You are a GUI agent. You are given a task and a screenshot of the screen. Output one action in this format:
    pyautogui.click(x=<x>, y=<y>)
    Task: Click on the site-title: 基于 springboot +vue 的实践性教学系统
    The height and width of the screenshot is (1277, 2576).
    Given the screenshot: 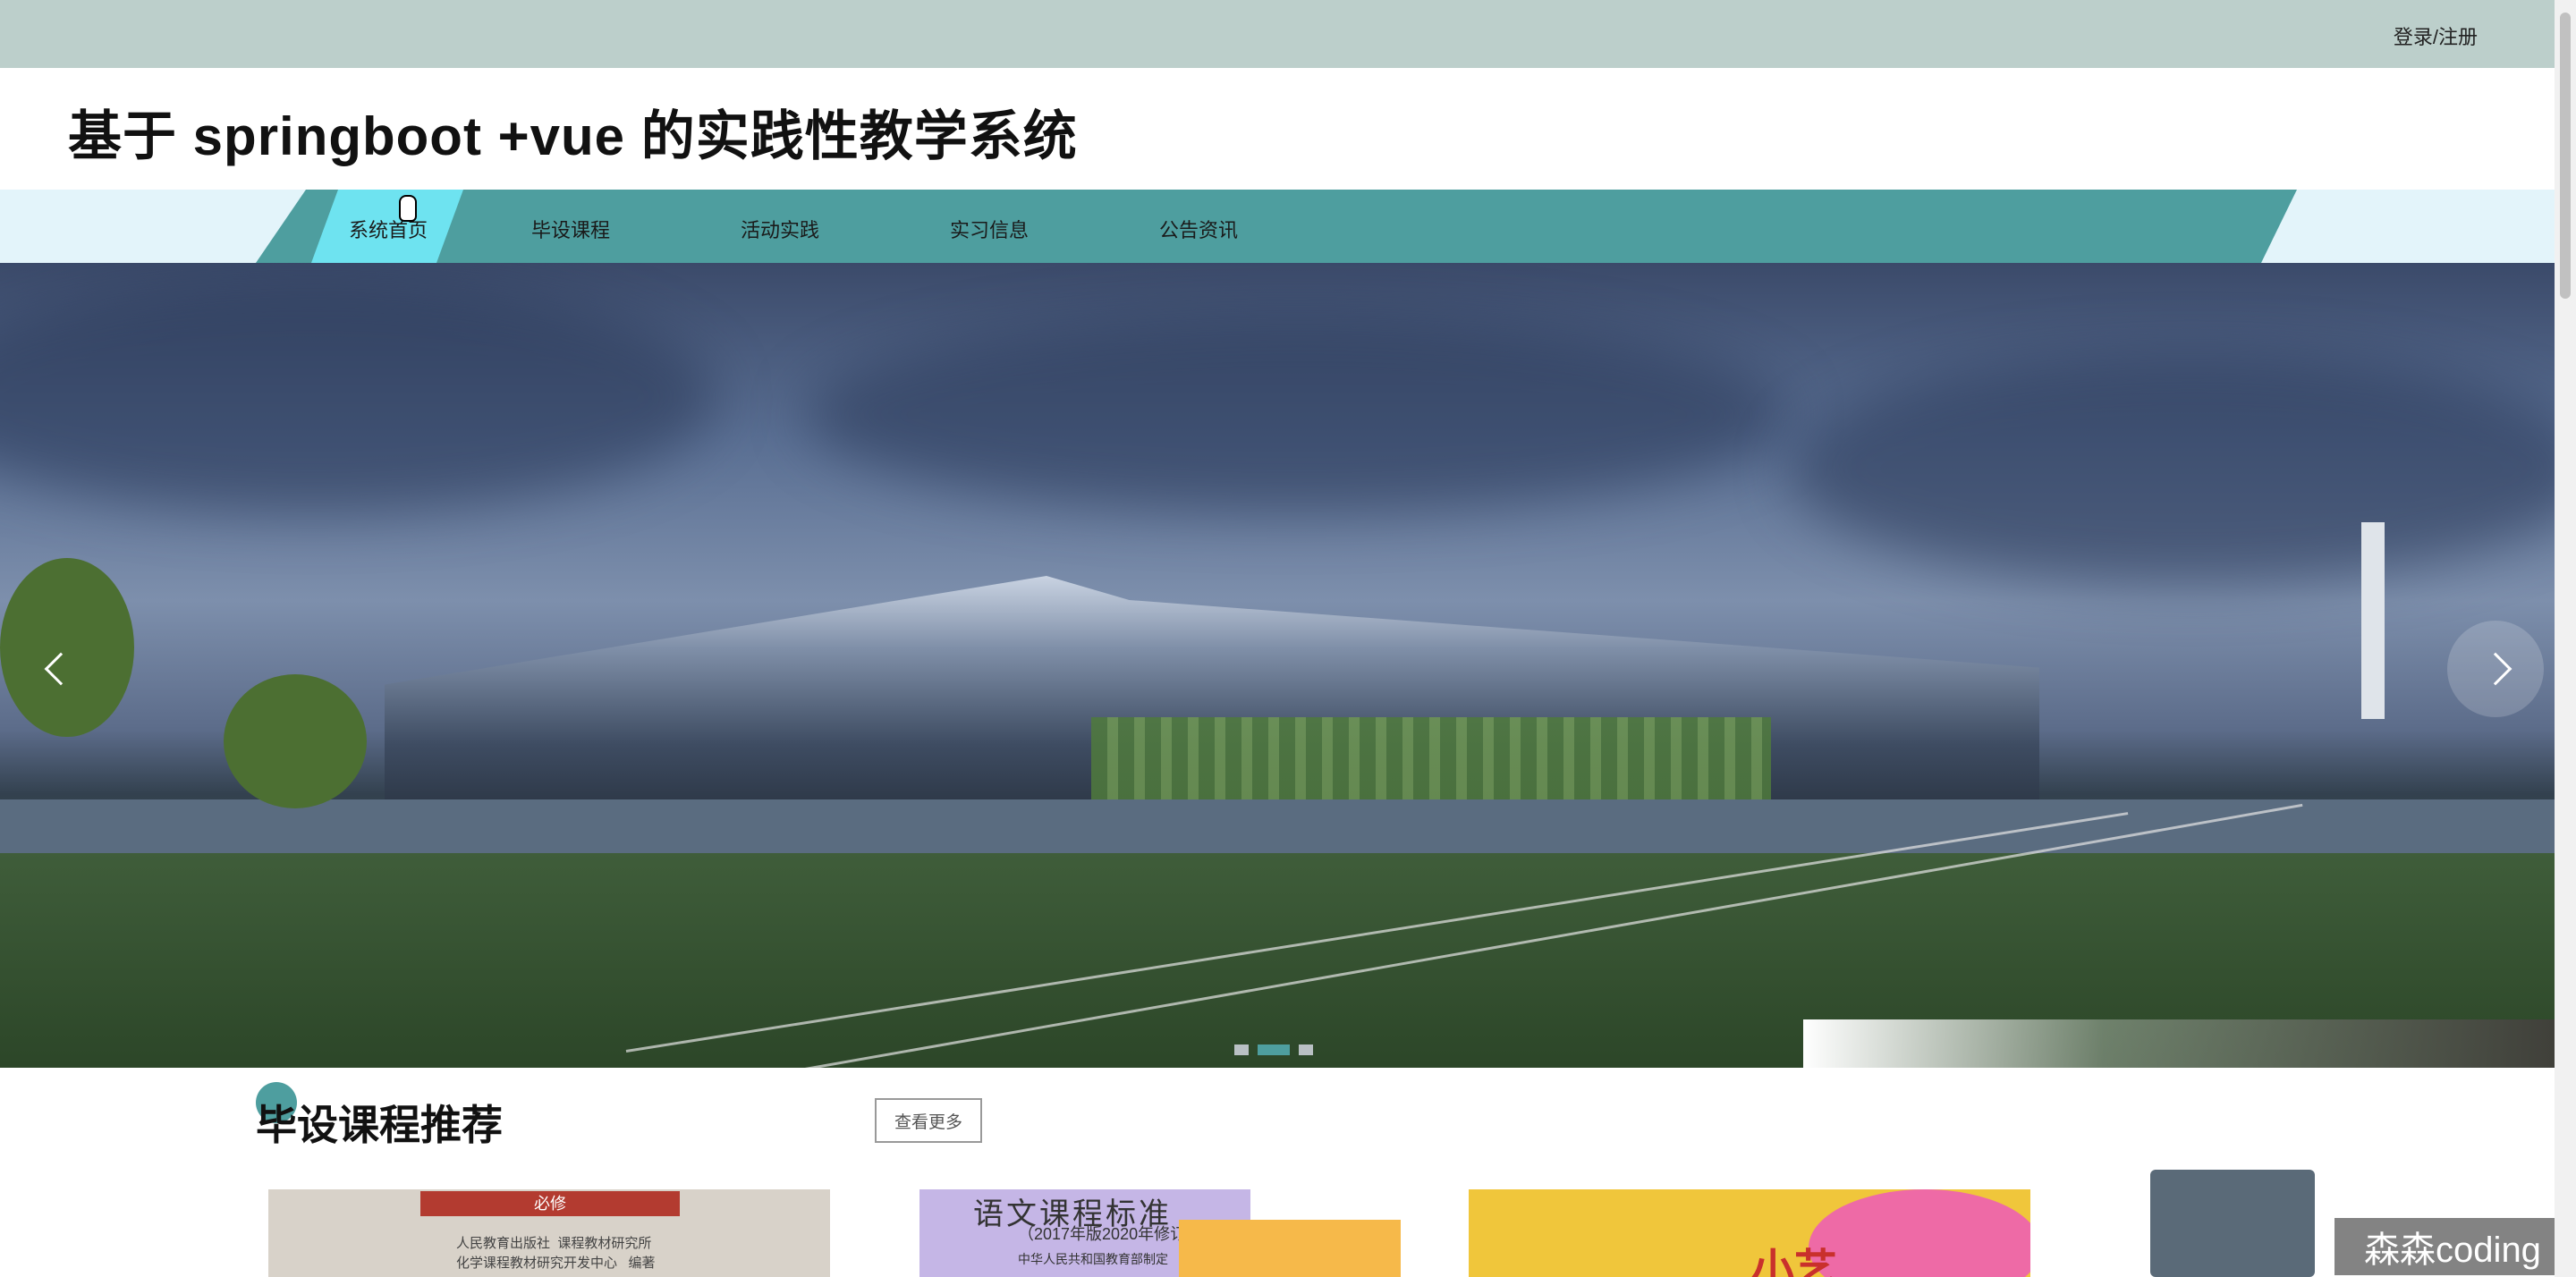 What is the action you would take?
    pyautogui.click(x=573, y=136)
    